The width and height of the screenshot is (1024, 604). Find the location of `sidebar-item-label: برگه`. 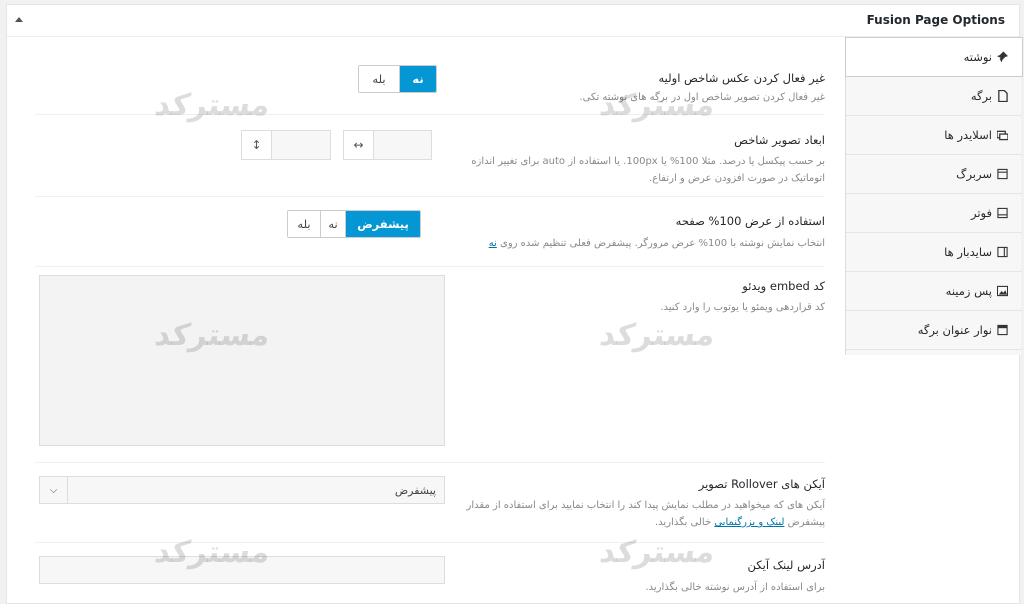

sidebar-item-label: برگه is located at coordinates (981, 96).